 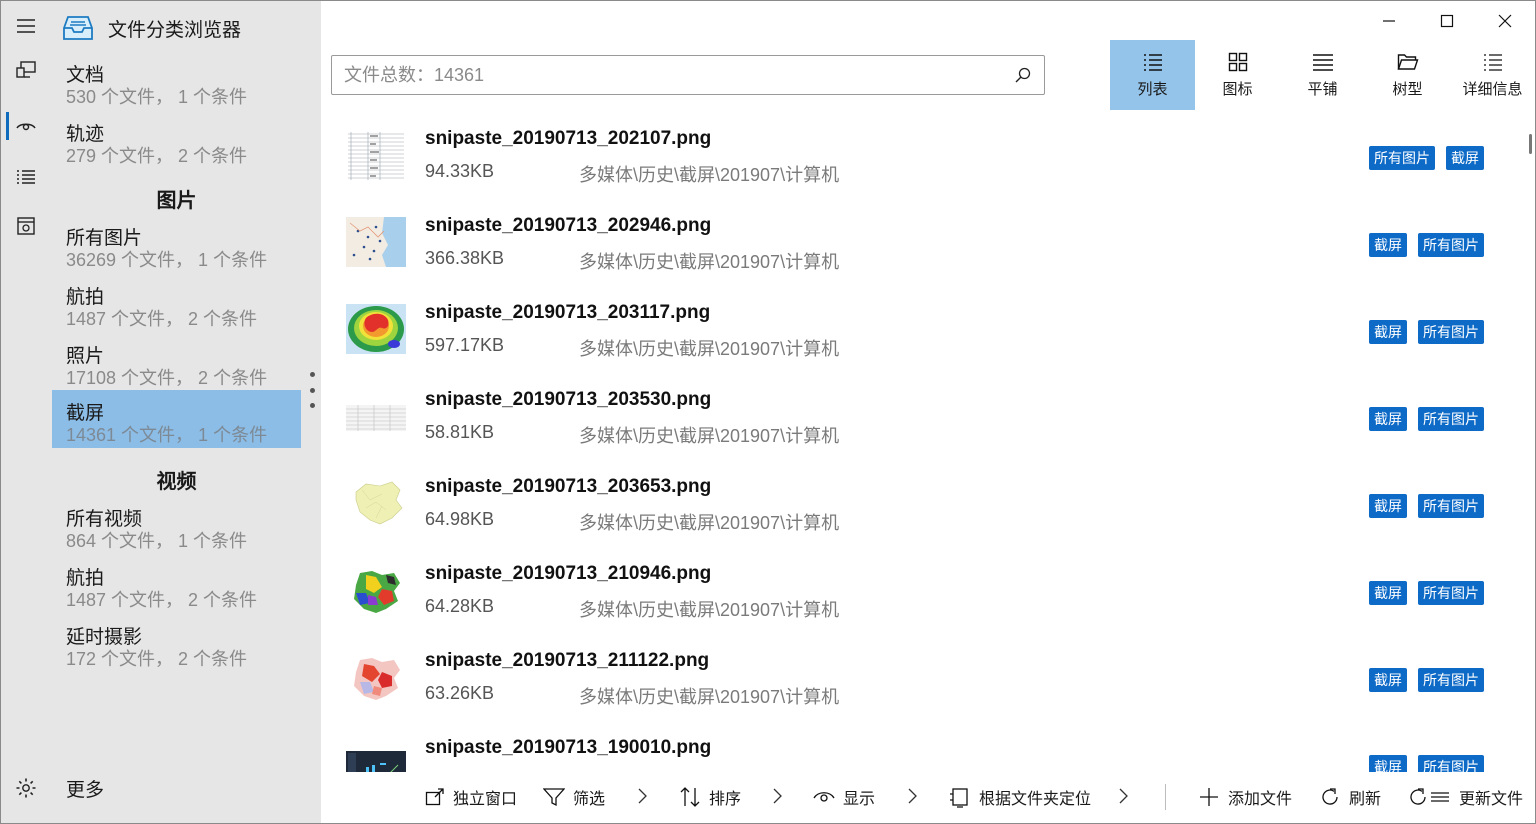 I want to click on minimize-button, so click(x=1389, y=21).